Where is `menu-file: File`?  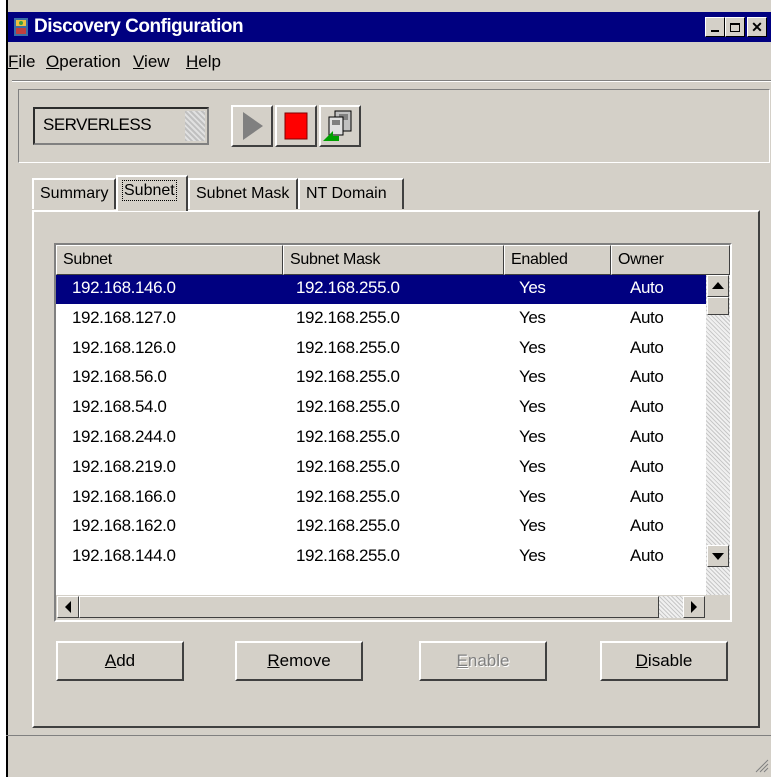
menu-file: File is located at coordinates (21, 62).